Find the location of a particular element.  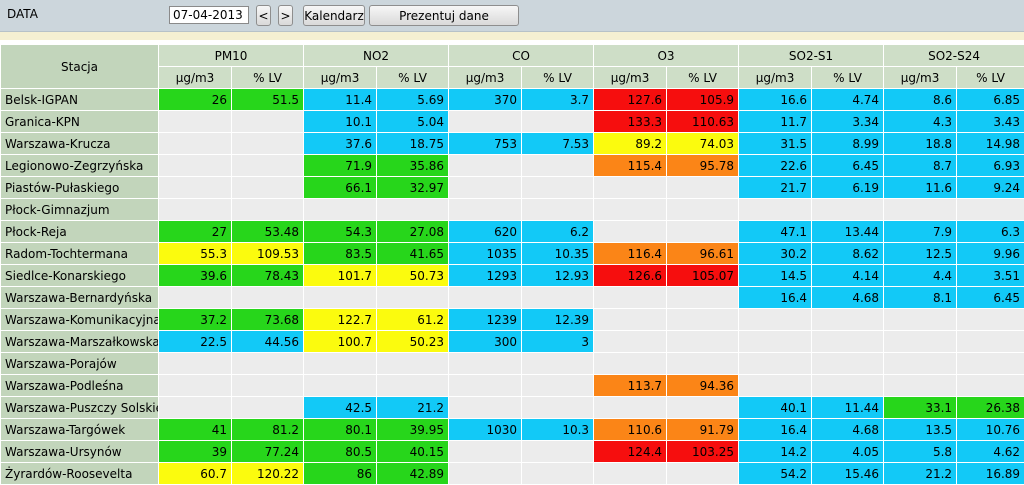

value-cell: 10.76 is located at coordinates (990, 430).